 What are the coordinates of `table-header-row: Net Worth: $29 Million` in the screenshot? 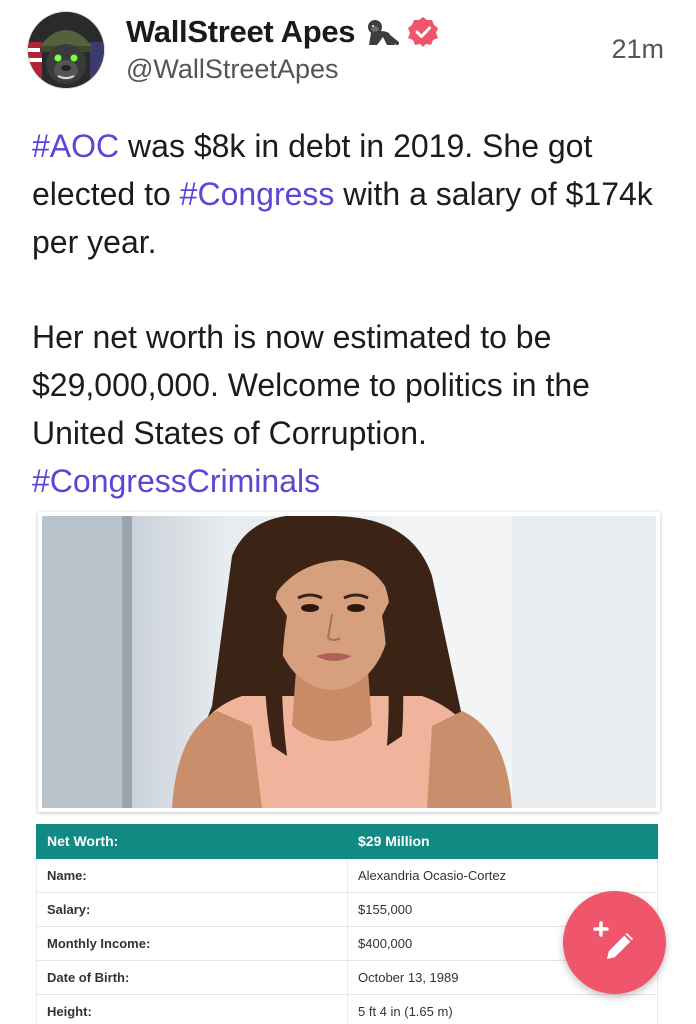 It's located at (347, 841).